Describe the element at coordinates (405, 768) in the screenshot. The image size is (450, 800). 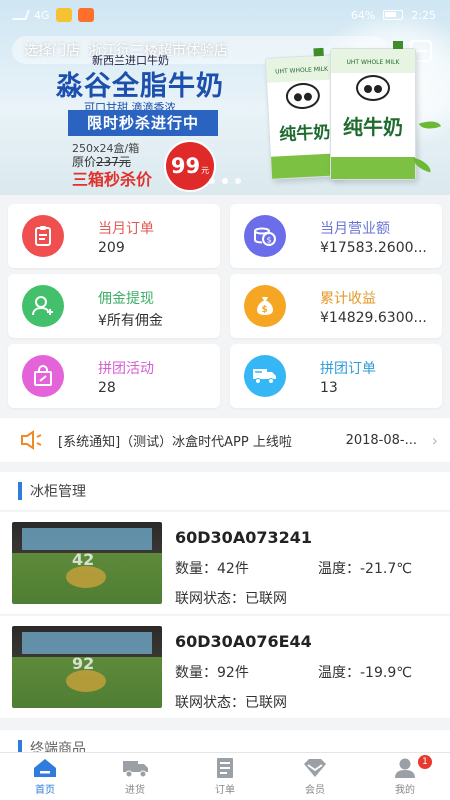
I see `person-icon` at that location.